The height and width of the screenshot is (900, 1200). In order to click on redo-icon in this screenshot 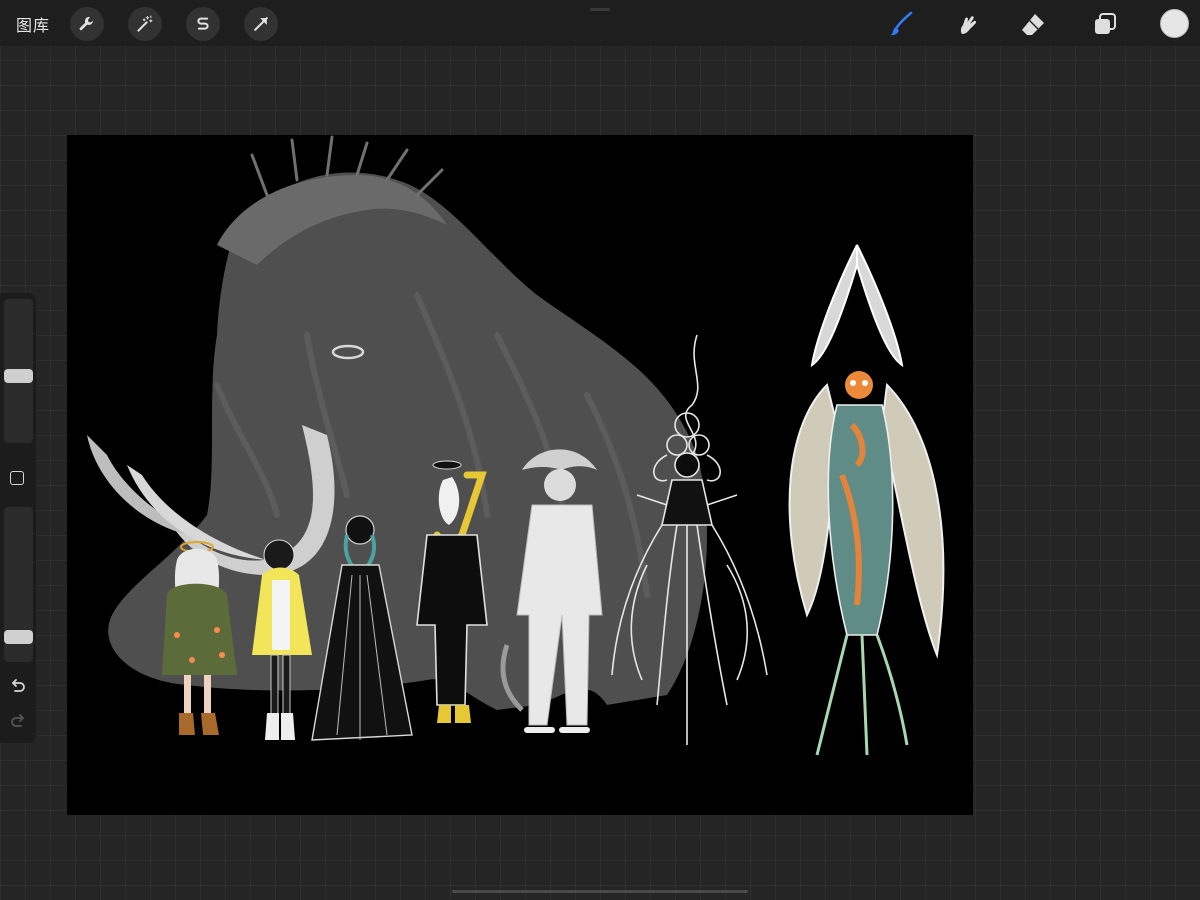, I will do `click(17, 720)`.